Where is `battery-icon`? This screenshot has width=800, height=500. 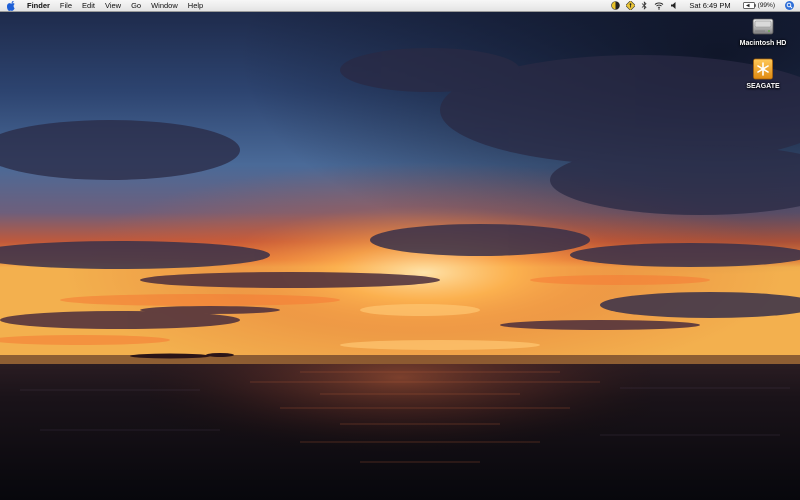
battery-icon is located at coordinates (749, 5).